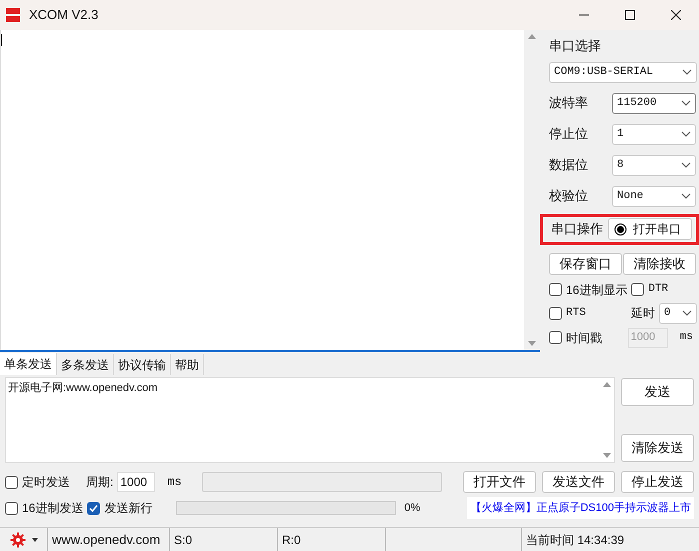 The width and height of the screenshot is (699, 551). I want to click on progress-reading: 0%, so click(412, 508).